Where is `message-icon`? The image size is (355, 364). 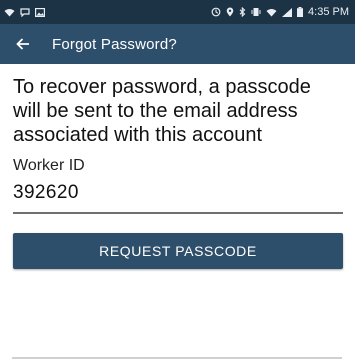 message-icon is located at coordinates (25, 12).